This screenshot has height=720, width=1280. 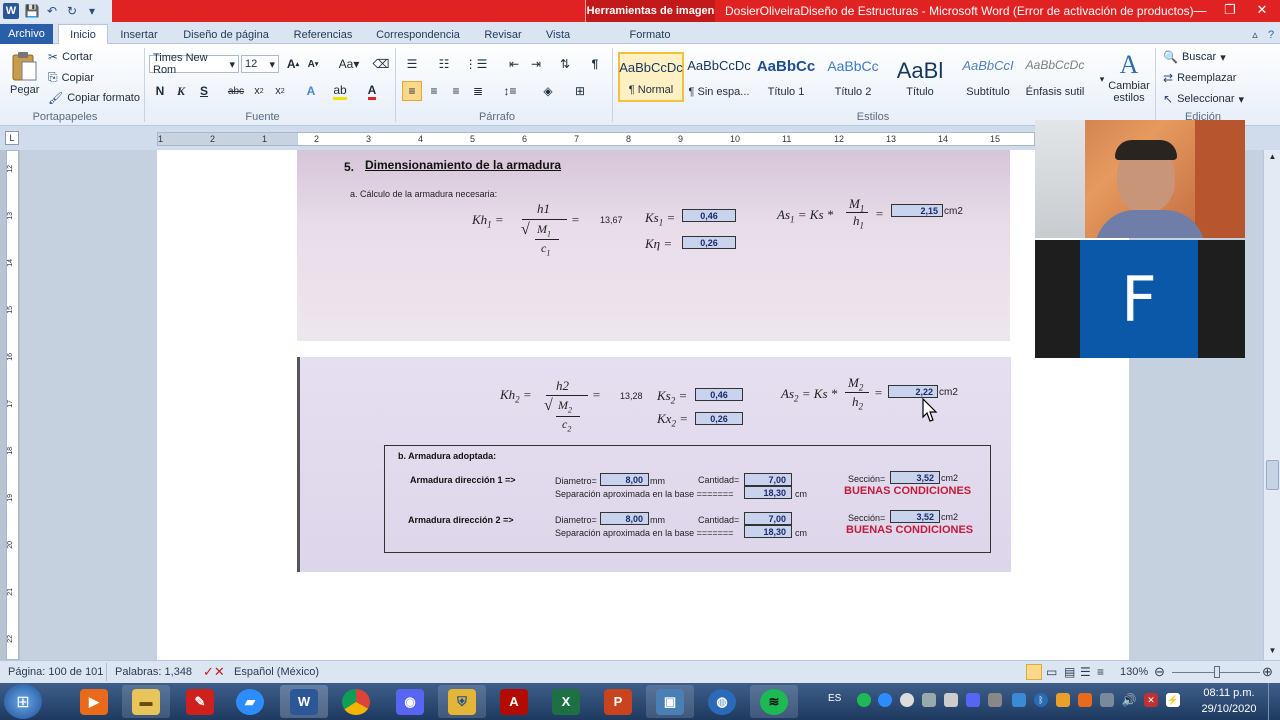 I want to click on text-effects-icon: A, so click(x=311, y=91).